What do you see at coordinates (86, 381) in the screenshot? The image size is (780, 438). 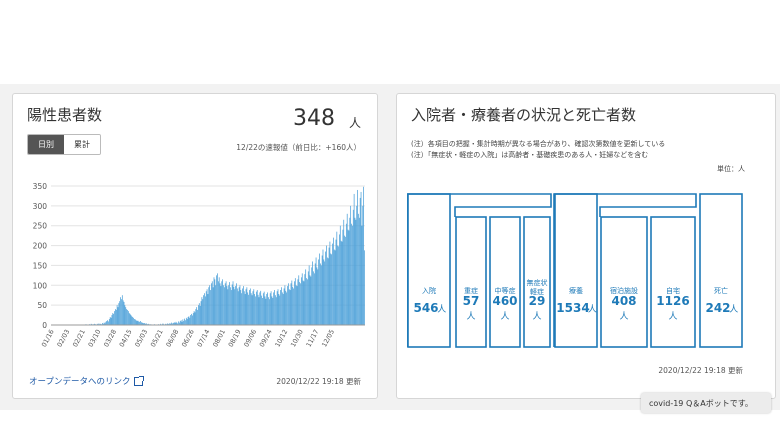 I see `open-data-link: オープンデータへのリンク` at bounding box center [86, 381].